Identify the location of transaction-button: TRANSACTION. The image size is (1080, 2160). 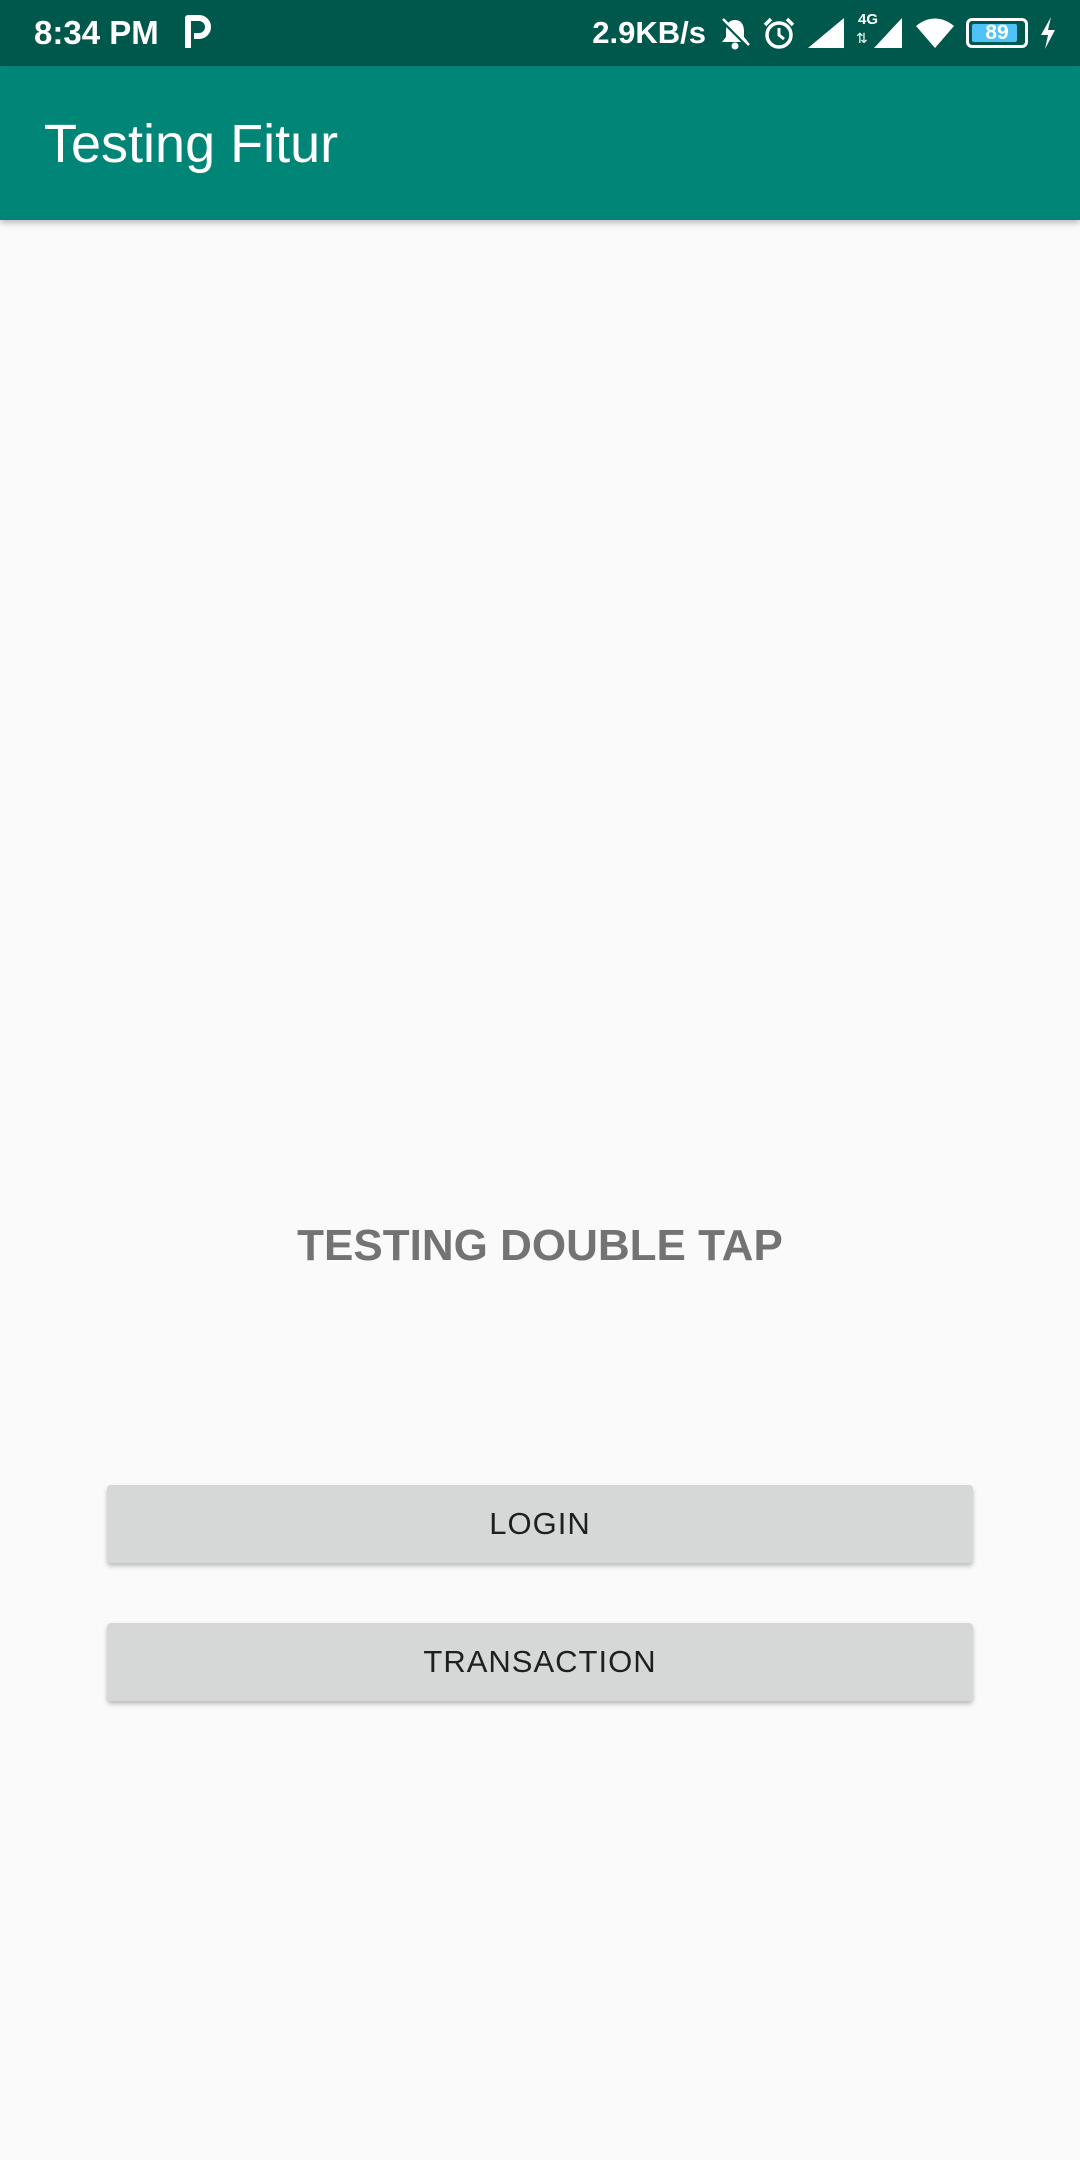
(540, 1662).